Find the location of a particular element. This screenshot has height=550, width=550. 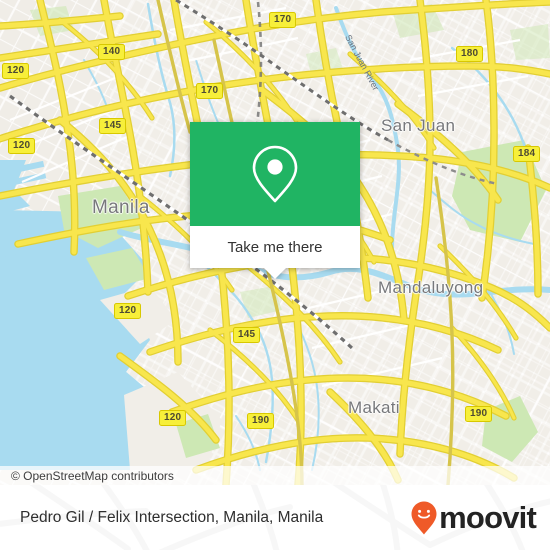

route-shield: 180 is located at coordinates (470, 54).